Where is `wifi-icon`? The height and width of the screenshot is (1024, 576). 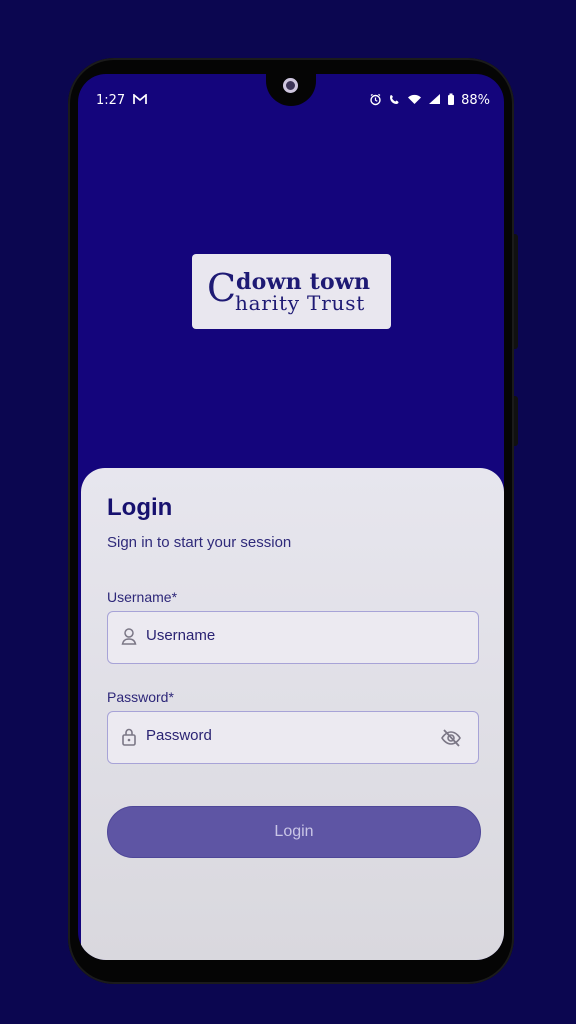
wifi-icon is located at coordinates (414, 100).